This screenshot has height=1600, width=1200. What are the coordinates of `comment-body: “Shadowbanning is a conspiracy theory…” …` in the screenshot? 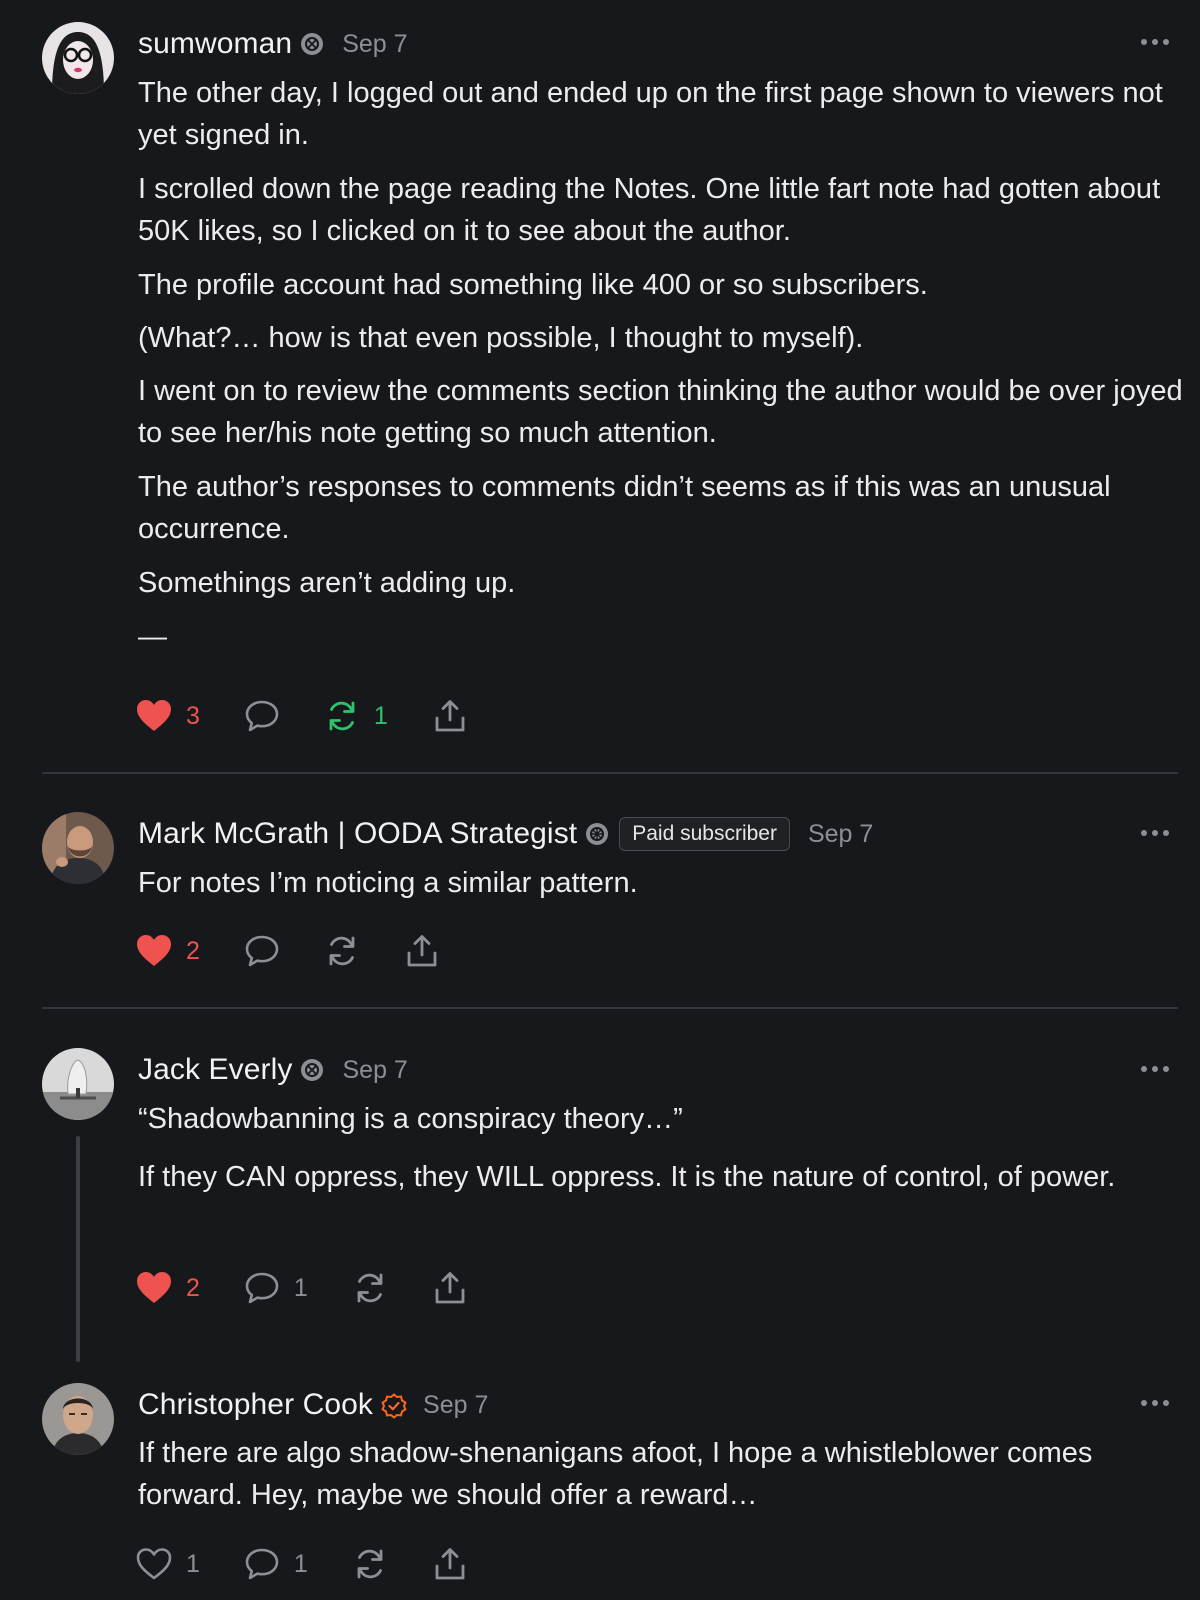 It's located at (660, 1154).